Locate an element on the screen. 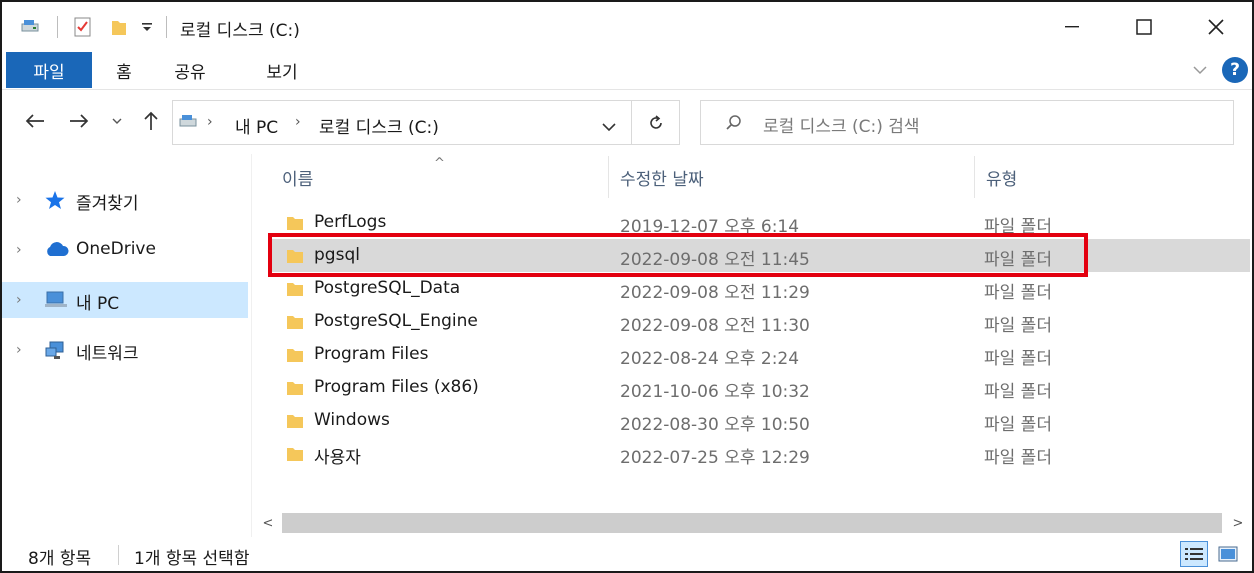 Image resolution: width=1254 pixels, height=573 pixels. details-view-button is located at coordinates (1194, 554).